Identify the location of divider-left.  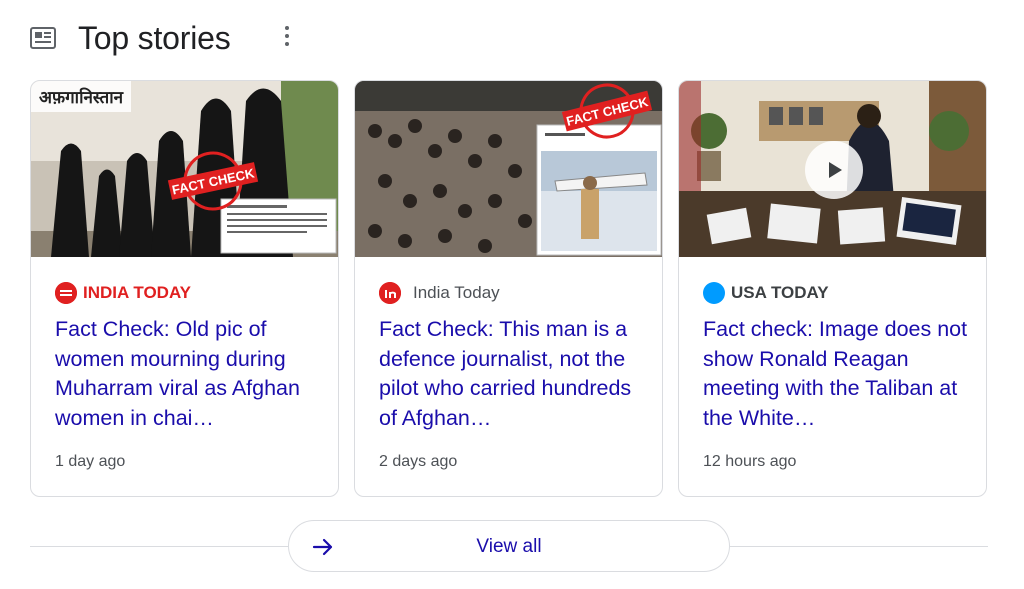
(159, 546).